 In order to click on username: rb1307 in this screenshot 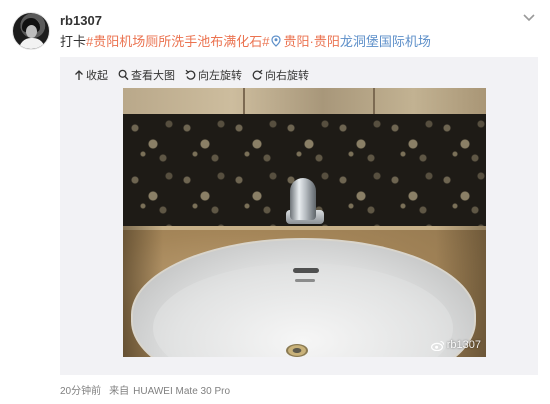, I will do `click(81, 20)`.